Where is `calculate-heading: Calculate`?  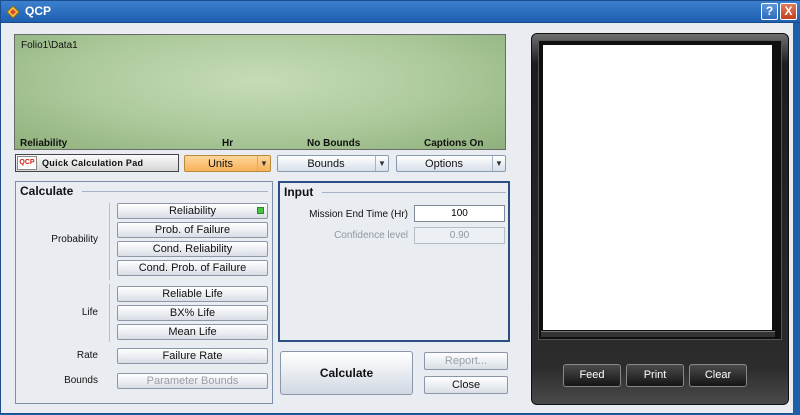
calculate-heading: Calculate is located at coordinates (47, 191).